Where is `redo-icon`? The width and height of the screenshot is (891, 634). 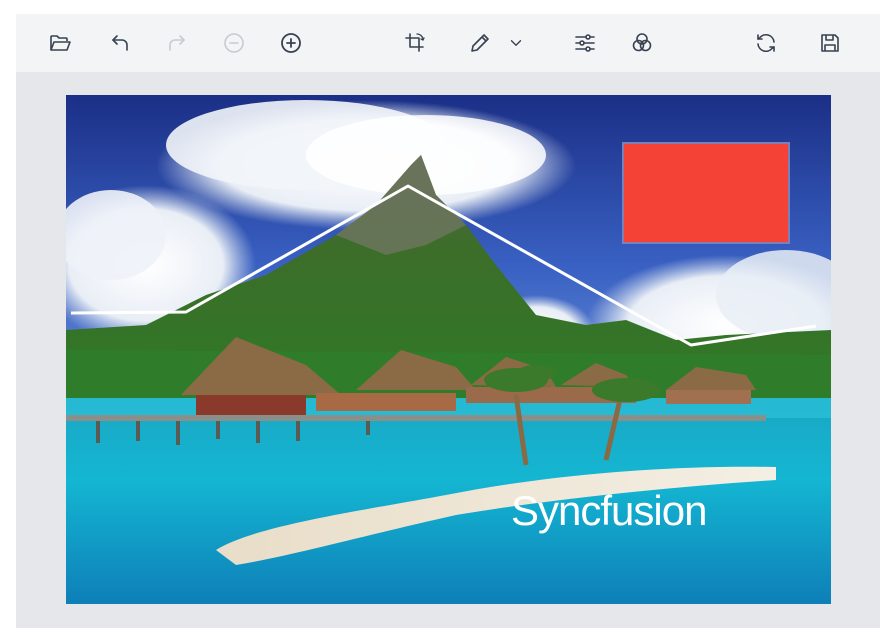 redo-icon is located at coordinates (177, 43).